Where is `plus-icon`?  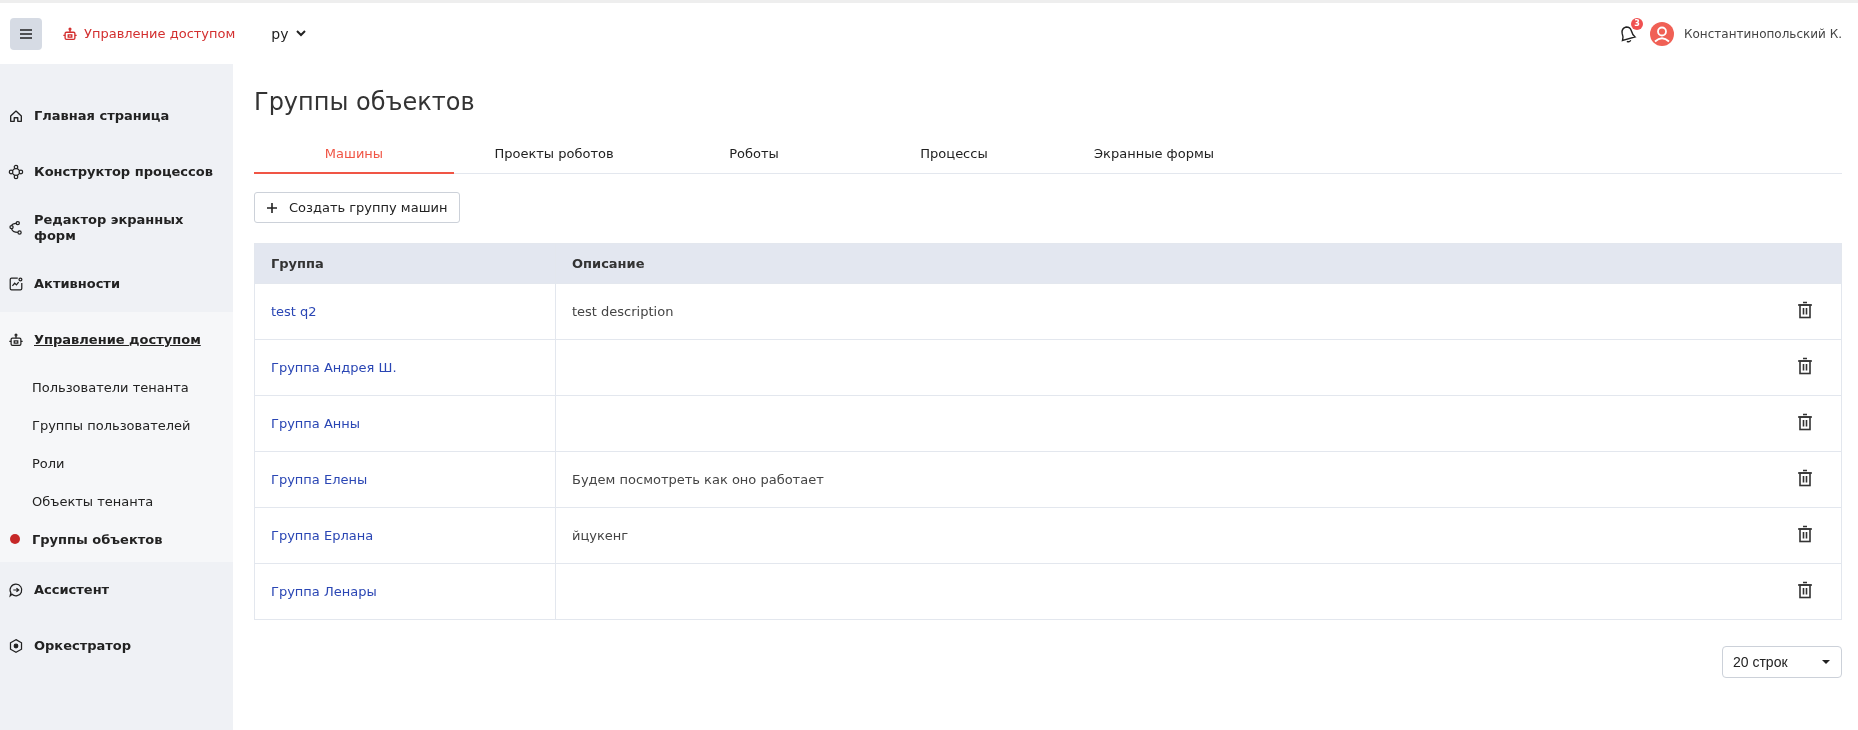
plus-icon is located at coordinates (272, 207).